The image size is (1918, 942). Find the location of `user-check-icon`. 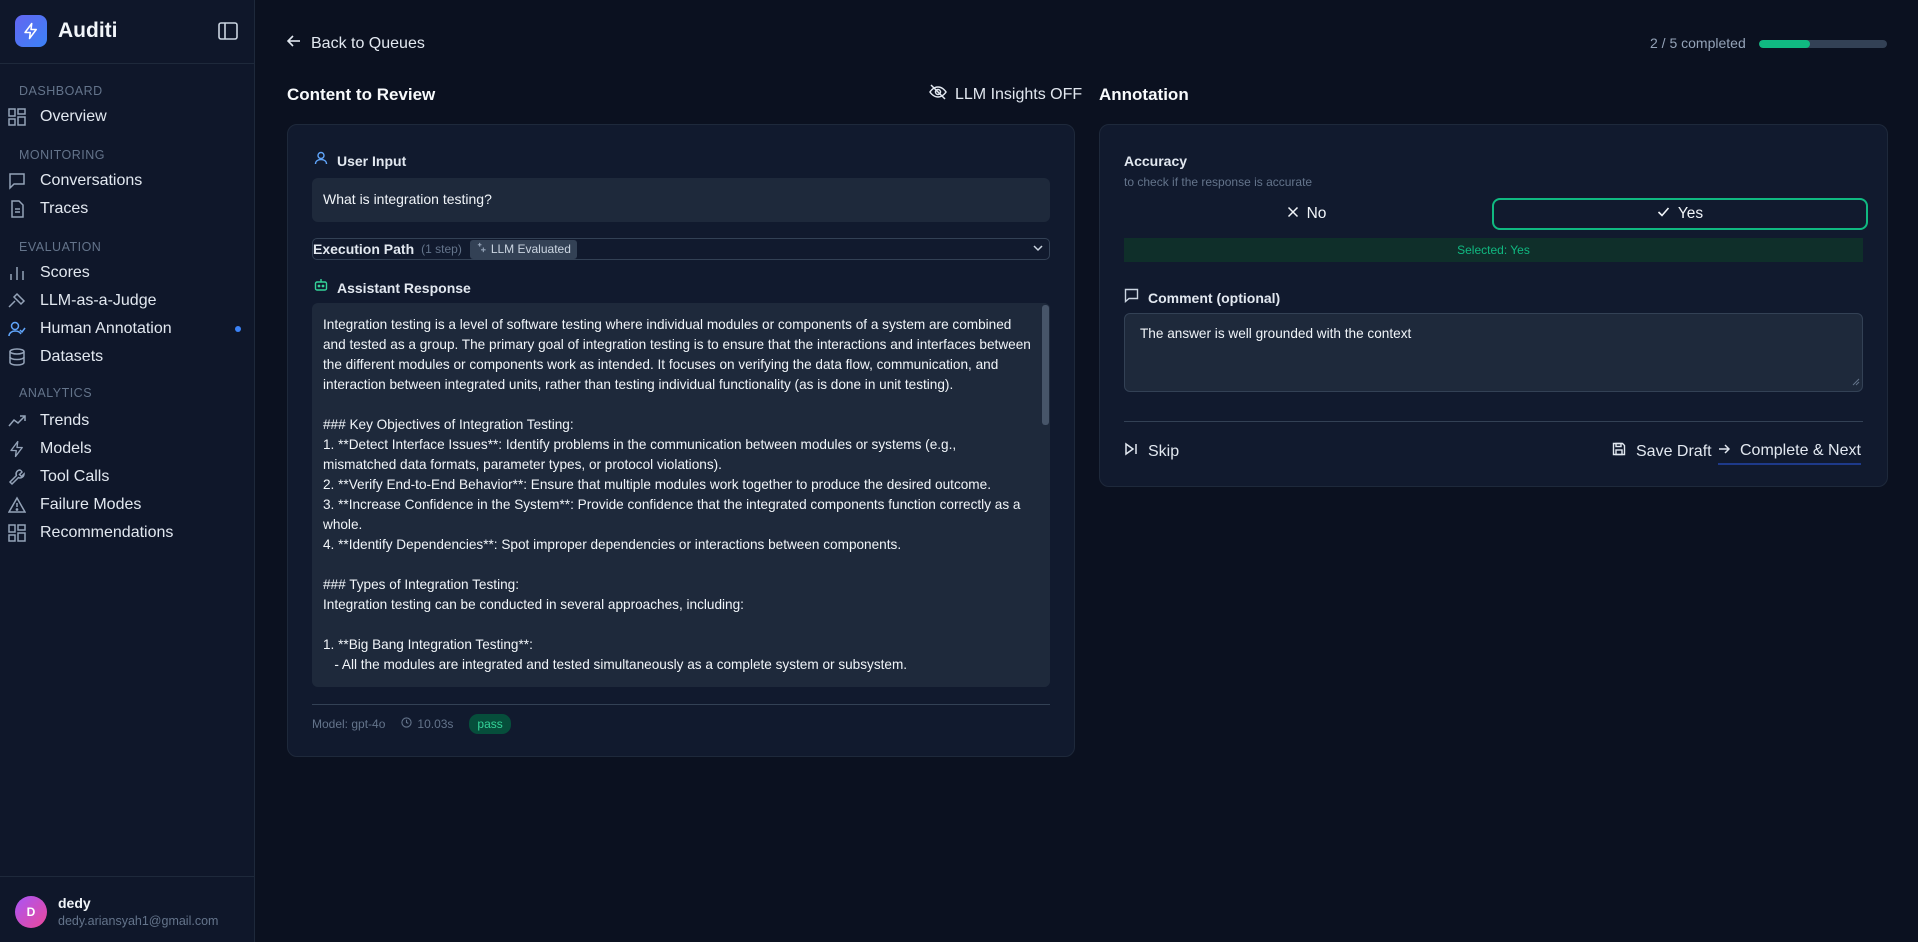

user-check-icon is located at coordinates (17, 329).